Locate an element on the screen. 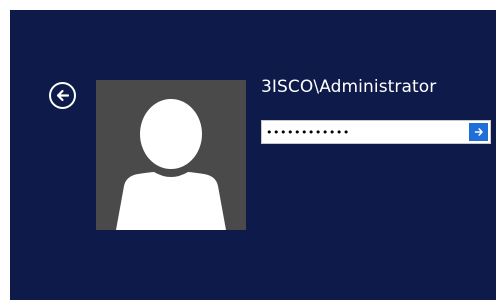 The width and height of the screenshot is (501, 301). arrow-right-icon is located at coordinates (478, 132).